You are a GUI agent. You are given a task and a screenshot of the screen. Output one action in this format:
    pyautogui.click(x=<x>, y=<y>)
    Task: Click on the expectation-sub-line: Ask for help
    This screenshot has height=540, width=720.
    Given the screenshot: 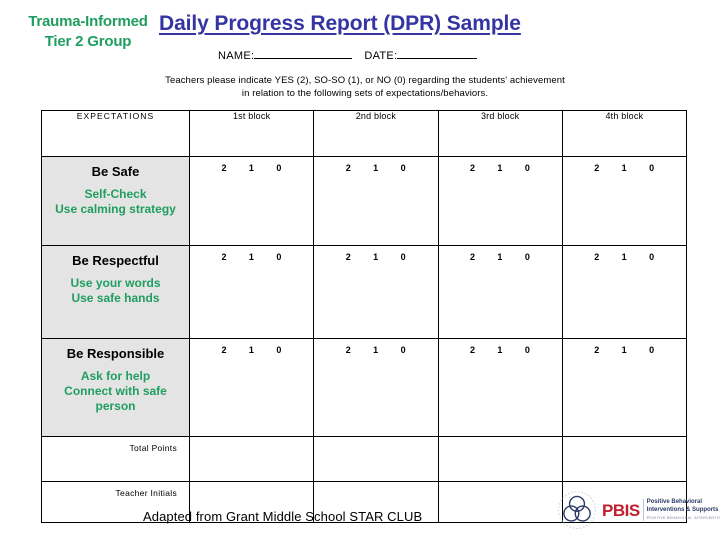 What is the action you would take?
    pyautogui.click(x=115, y=376)
    